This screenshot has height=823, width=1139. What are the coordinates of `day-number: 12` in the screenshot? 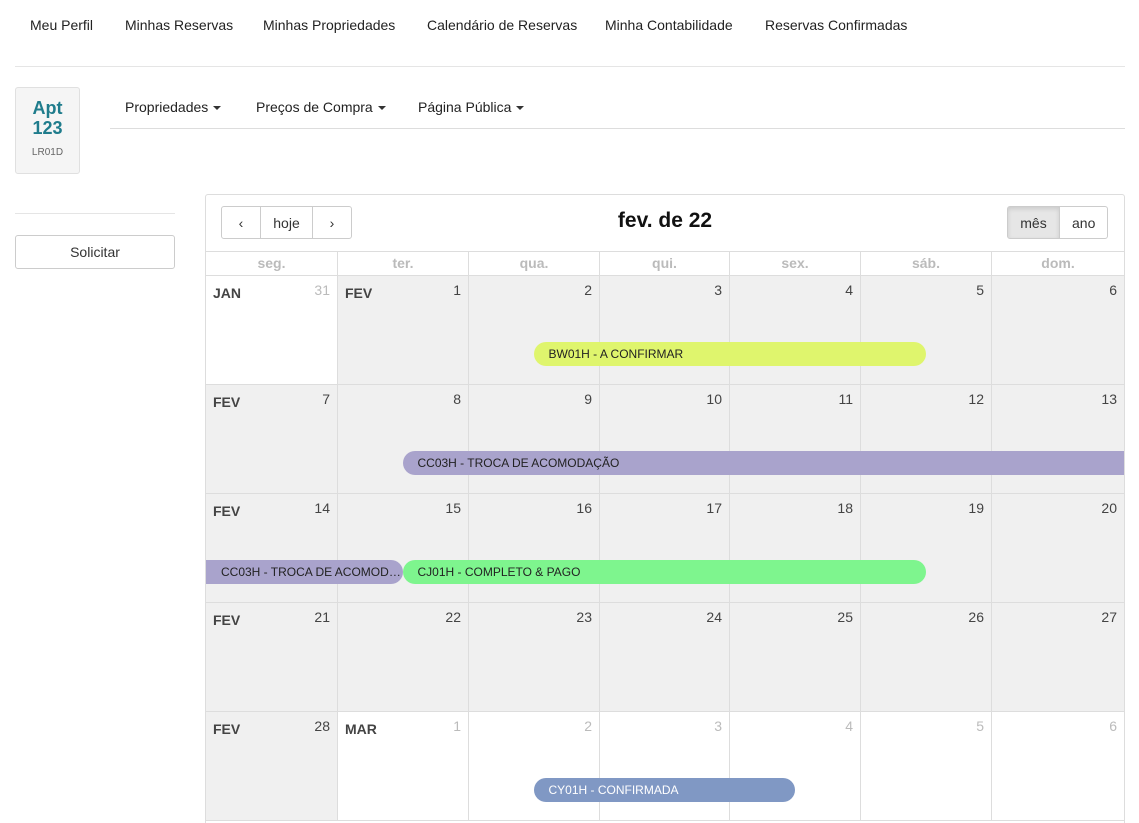 It's located at (976, 399).